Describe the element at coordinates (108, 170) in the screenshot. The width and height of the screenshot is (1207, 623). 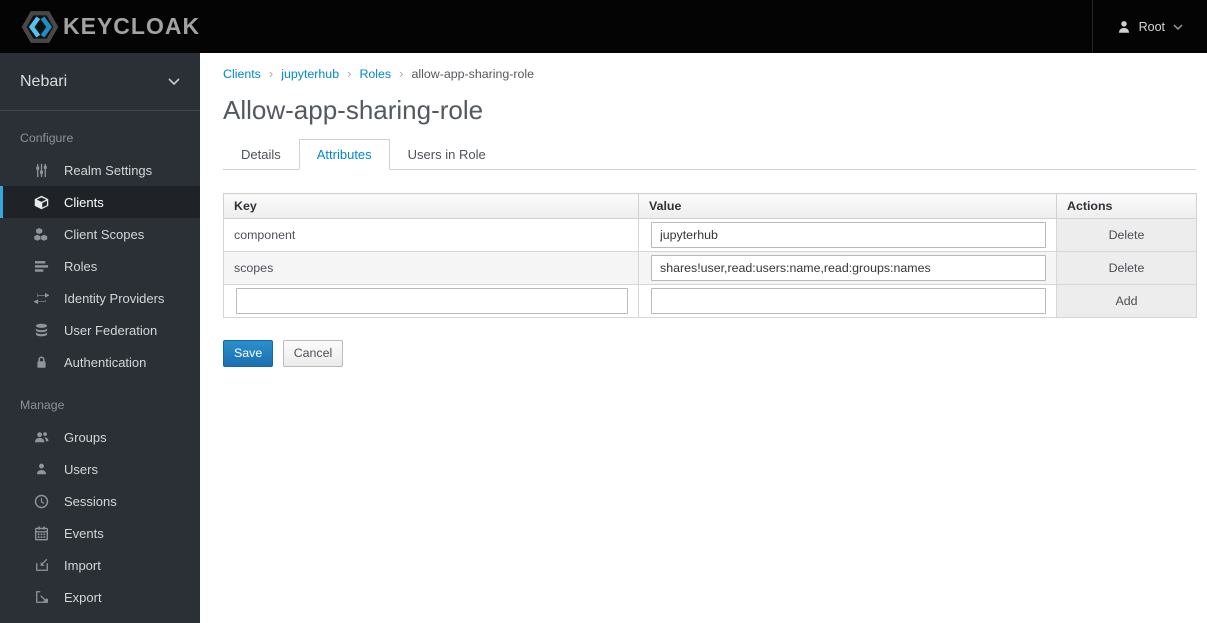
I see `sidebar-item-label: Realm Settings` at that location.